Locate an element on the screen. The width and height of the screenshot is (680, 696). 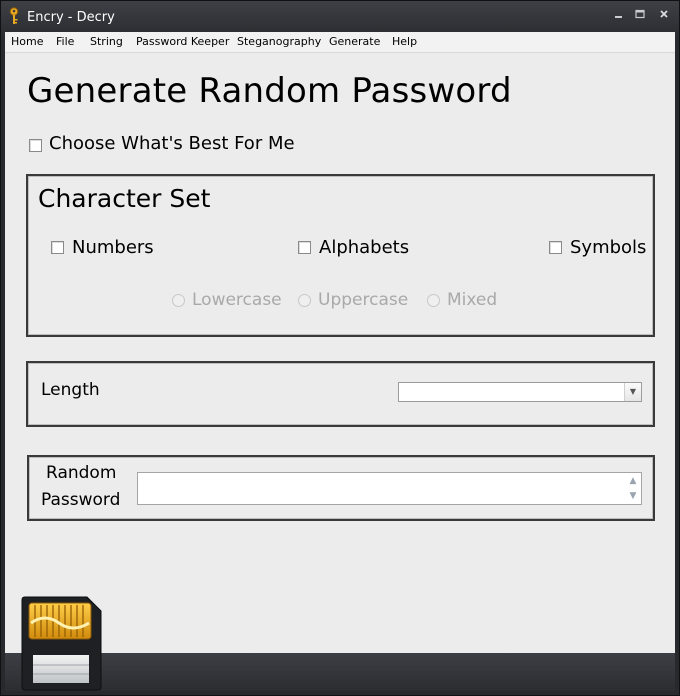
key-icon is located at coordinates (14, 18).